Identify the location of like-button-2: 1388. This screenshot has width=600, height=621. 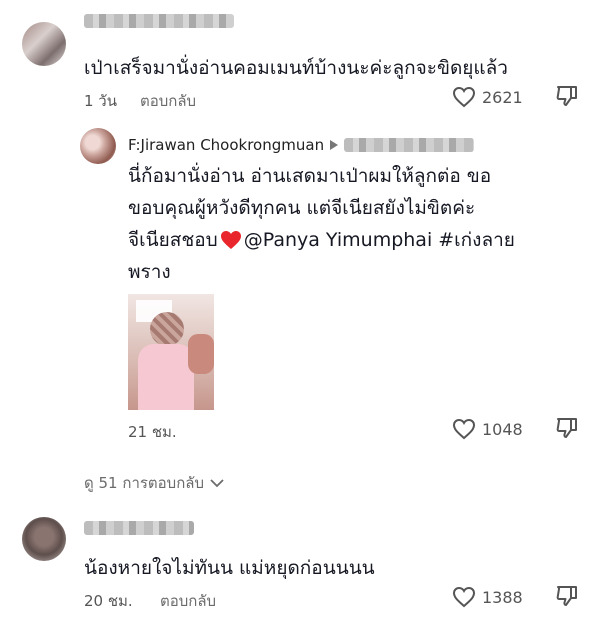
(487, 597).